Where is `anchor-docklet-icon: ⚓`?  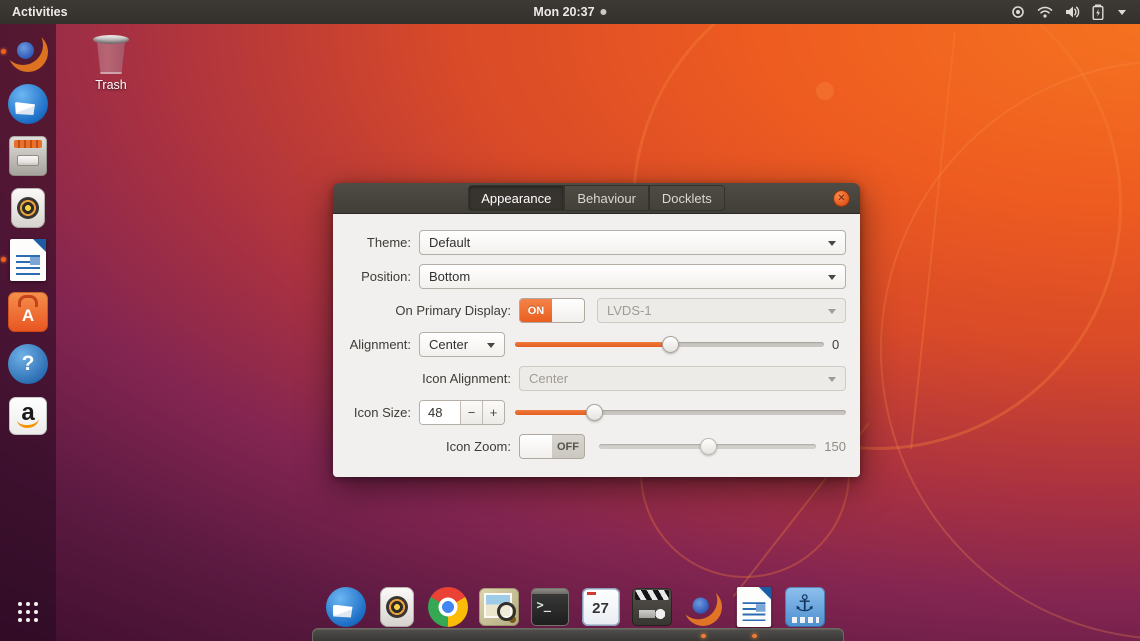 anchor-docklet-icon: ⚓ is located at coordinates (804, 606).